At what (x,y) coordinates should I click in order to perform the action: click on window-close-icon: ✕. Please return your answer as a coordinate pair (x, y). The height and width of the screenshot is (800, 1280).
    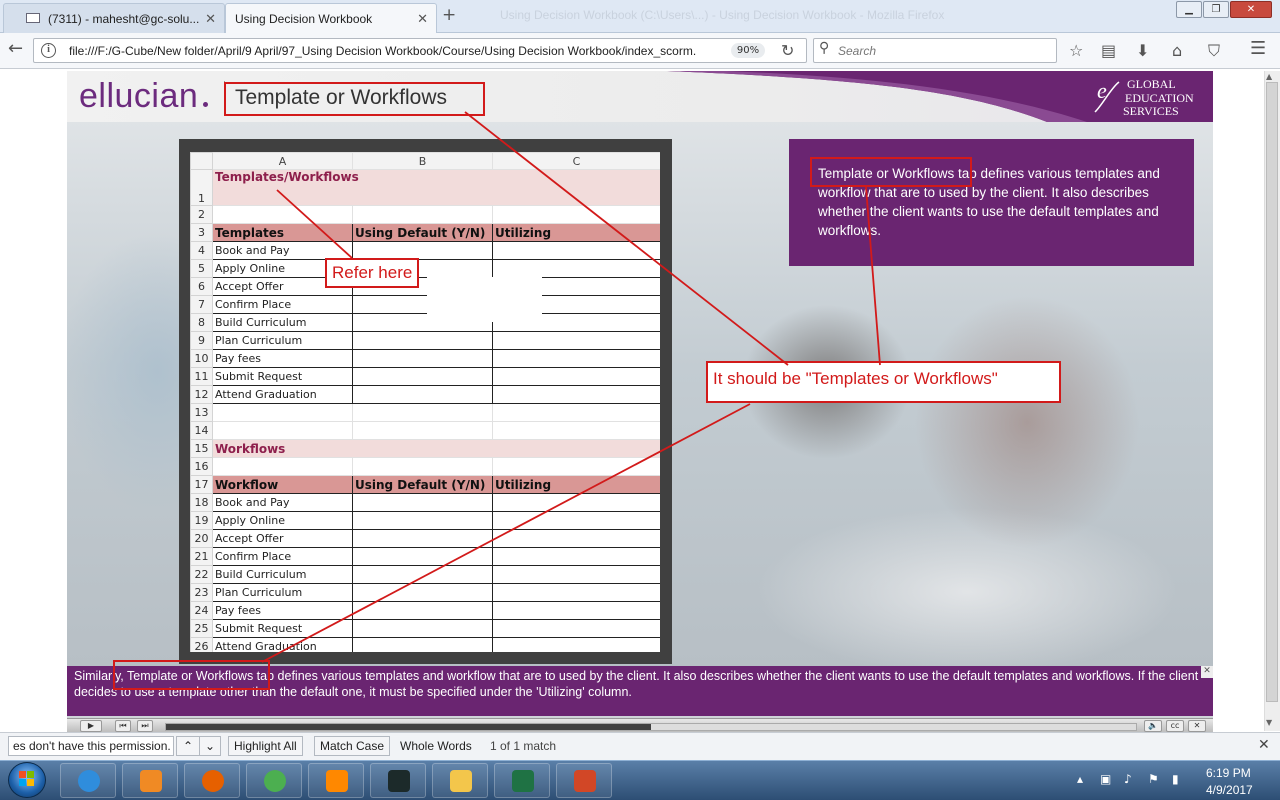
    Looking at the image, I should click on (1251, 9).